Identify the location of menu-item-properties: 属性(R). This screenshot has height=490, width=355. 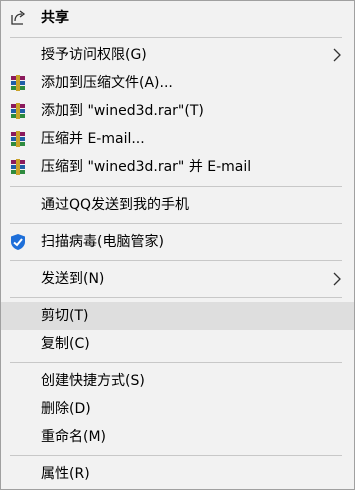
(177, 474).